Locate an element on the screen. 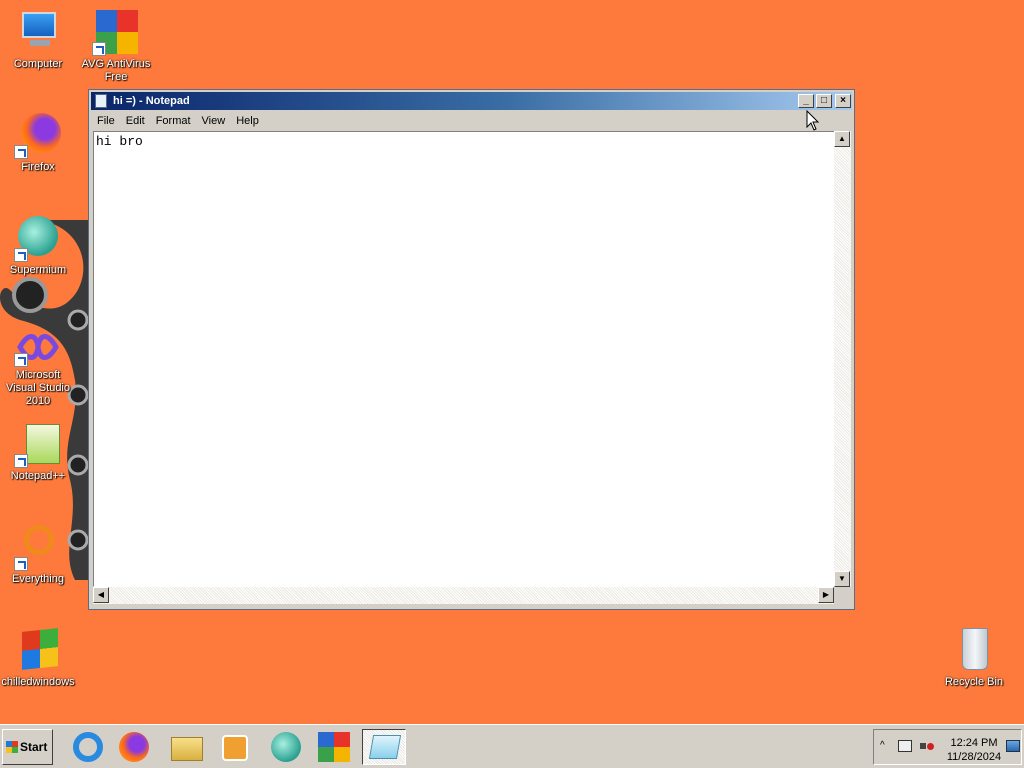  internet-explorer-icon is located at coordinates (88, 747).